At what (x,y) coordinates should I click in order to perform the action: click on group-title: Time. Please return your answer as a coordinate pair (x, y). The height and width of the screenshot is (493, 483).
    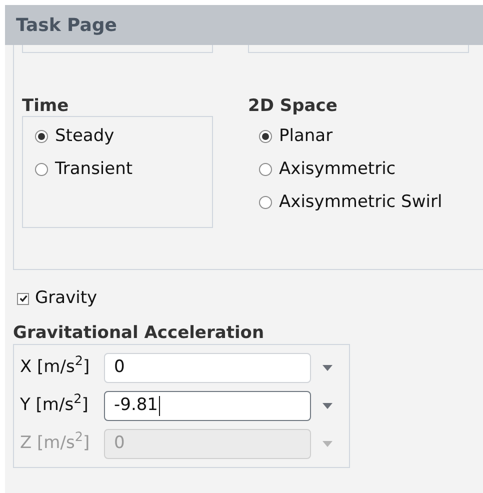
    Looking at the image, I should click on (46, 106).